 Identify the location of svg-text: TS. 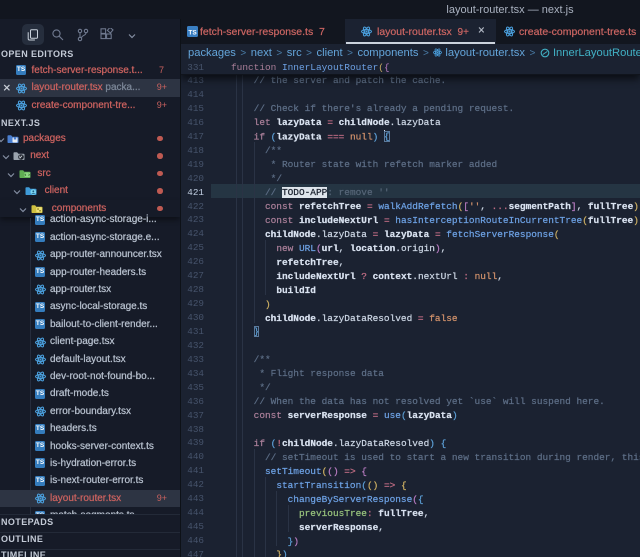
(192, 33).